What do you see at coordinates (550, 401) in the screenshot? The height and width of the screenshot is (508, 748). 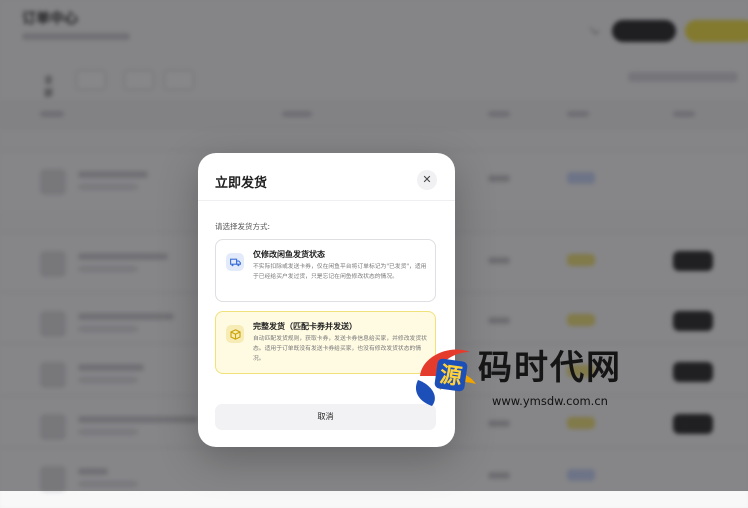 I see `watermark-url: www.ymsdw.com.cn` at bounding box center [550, 401].